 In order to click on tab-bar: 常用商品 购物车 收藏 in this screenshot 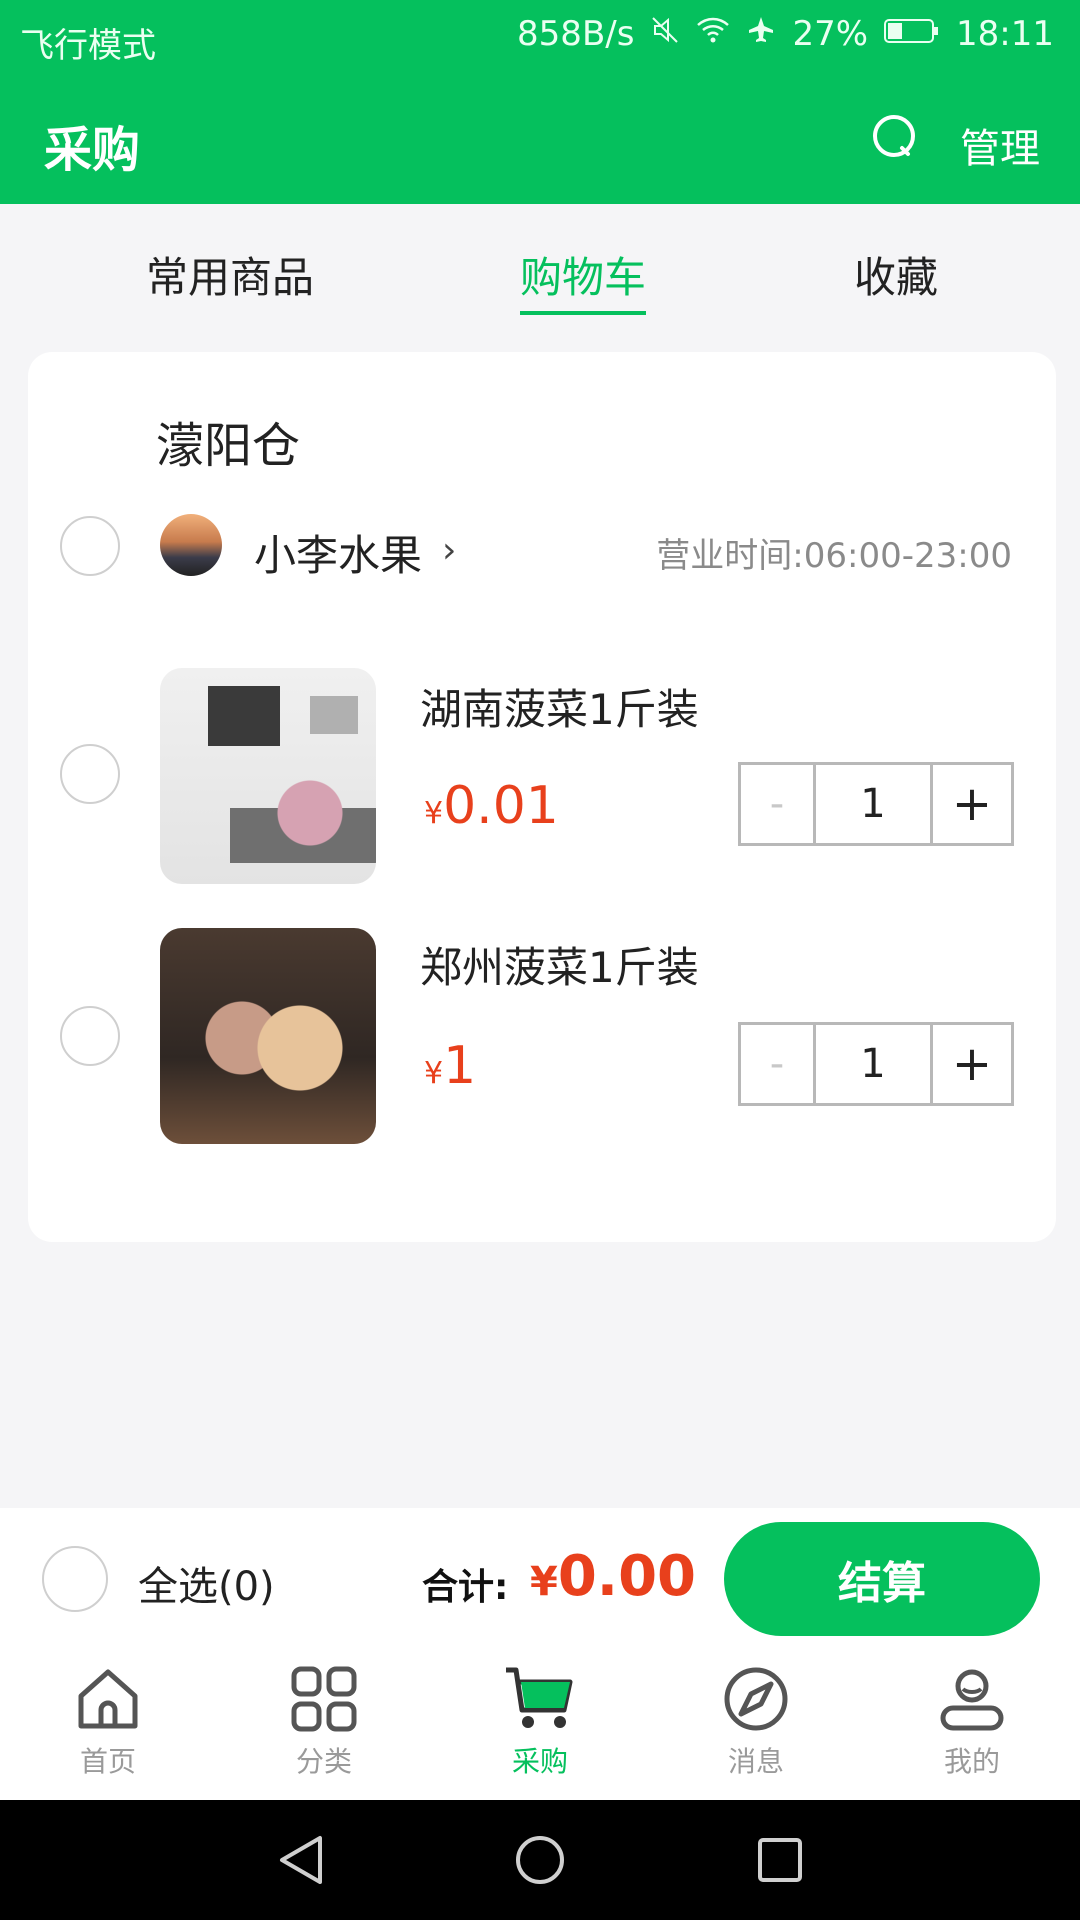, I will do `click(540, 284)`.